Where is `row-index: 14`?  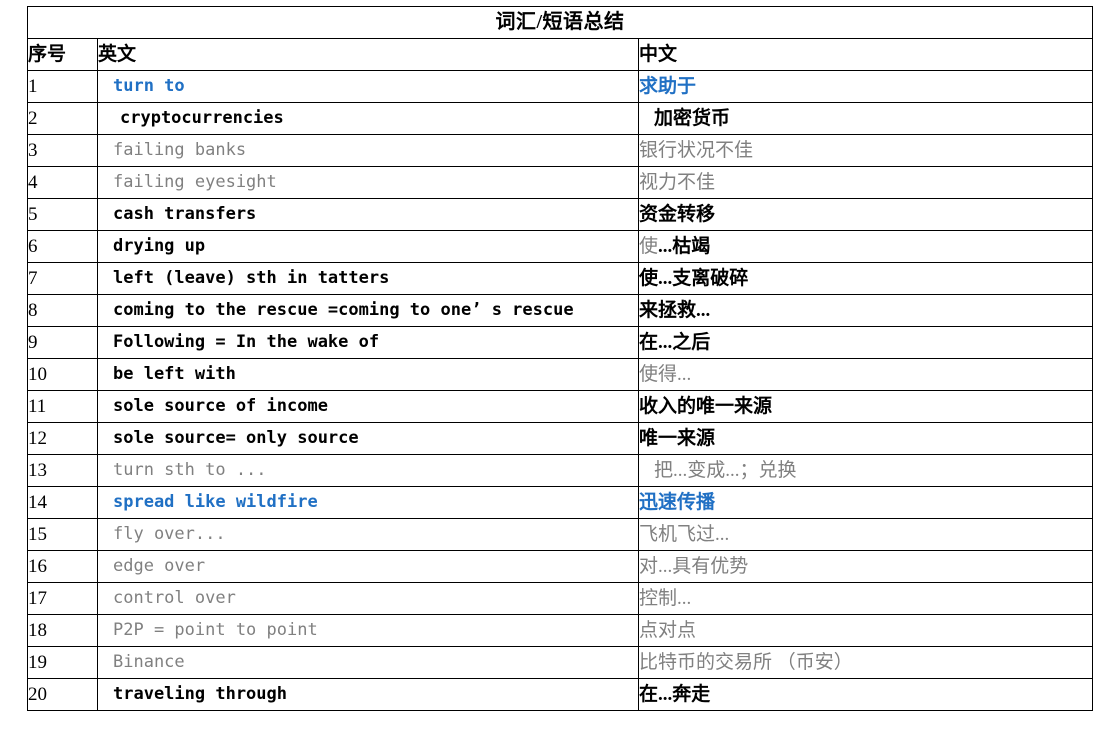 row-index: 14 is located at coordinates (62, 502).